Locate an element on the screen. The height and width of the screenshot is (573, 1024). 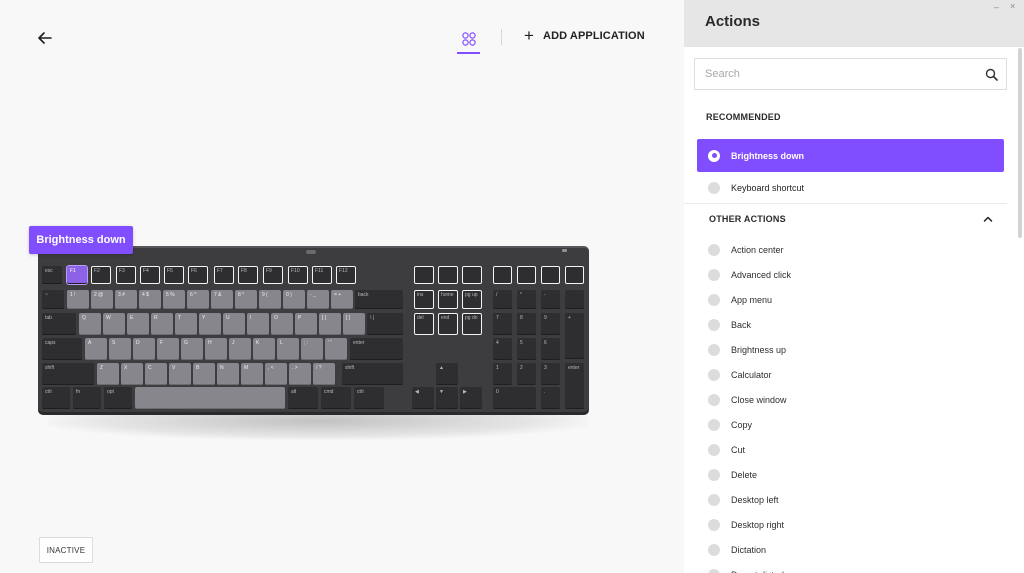
action-item: Back is located at coordinates (853, 324).